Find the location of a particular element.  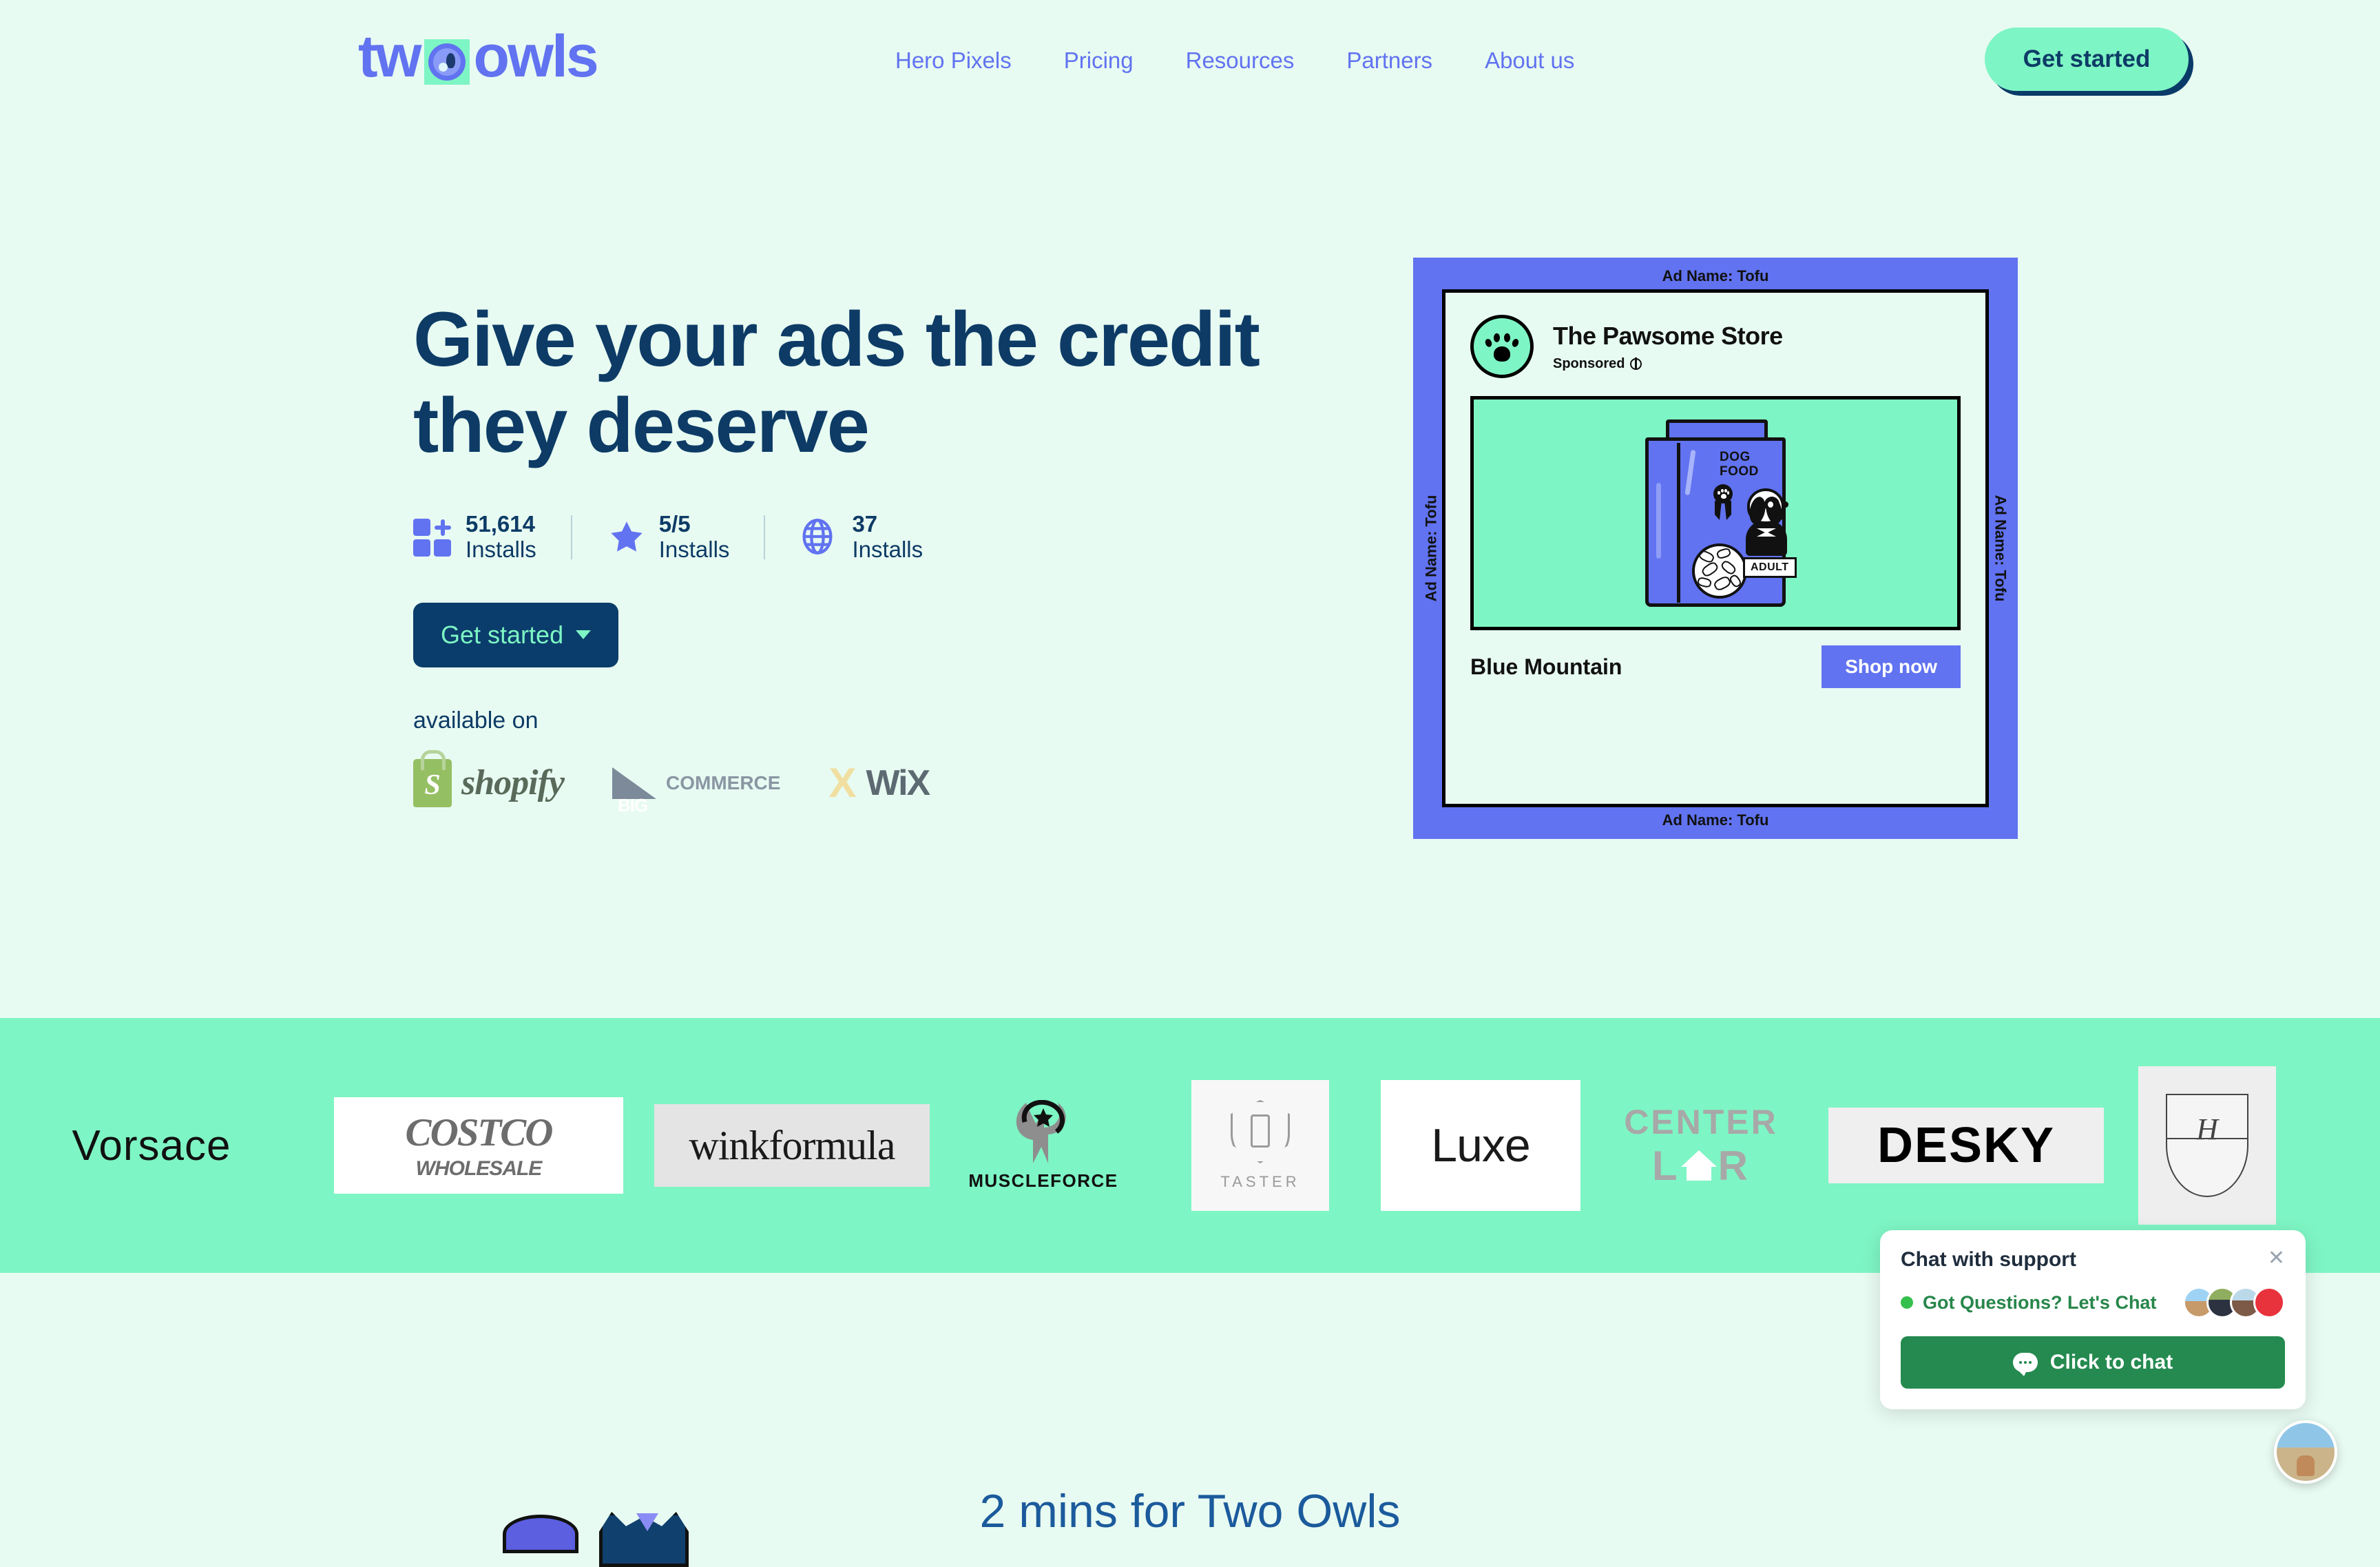

stat-rating: 5/5 Installs is located at coordinates (668, 536).